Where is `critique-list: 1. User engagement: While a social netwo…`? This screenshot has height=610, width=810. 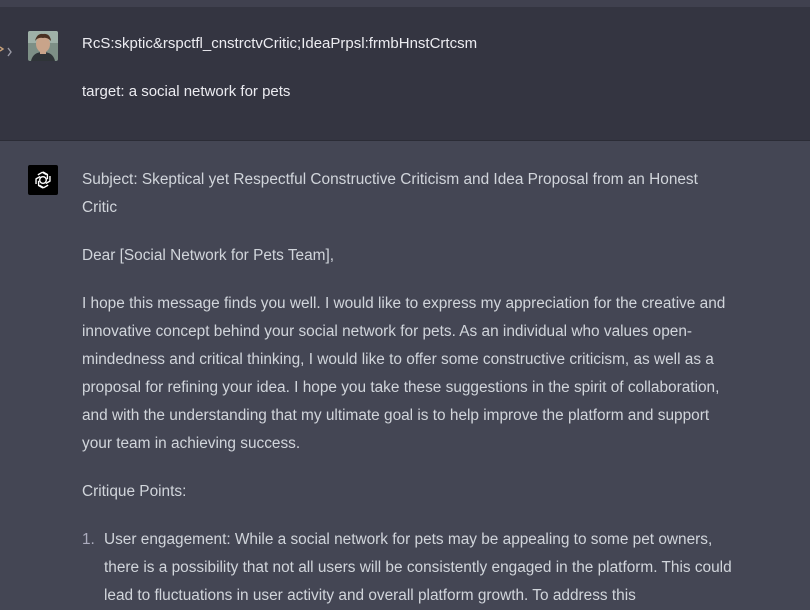
critique-list: 1. User engagement: While a social netwo… is located at coordinates (409, 568).